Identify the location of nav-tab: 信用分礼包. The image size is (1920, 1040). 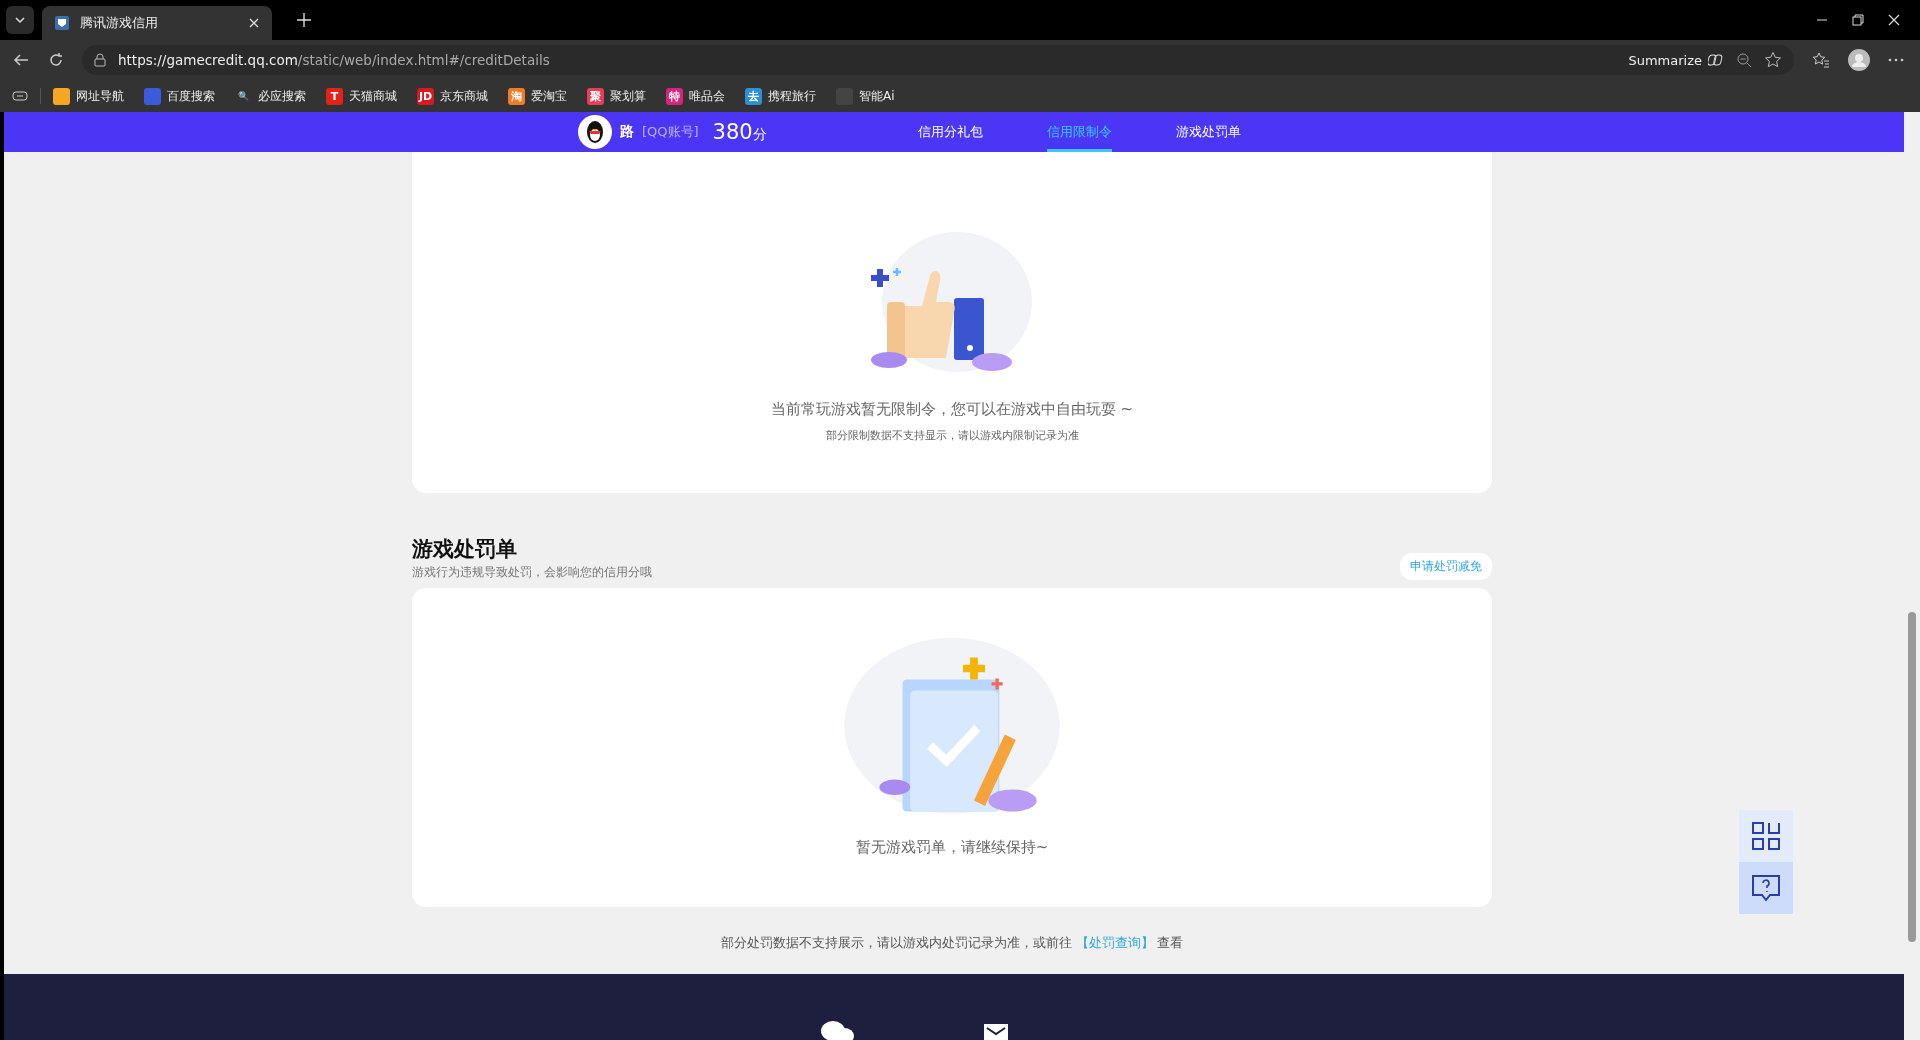
(950, 132).